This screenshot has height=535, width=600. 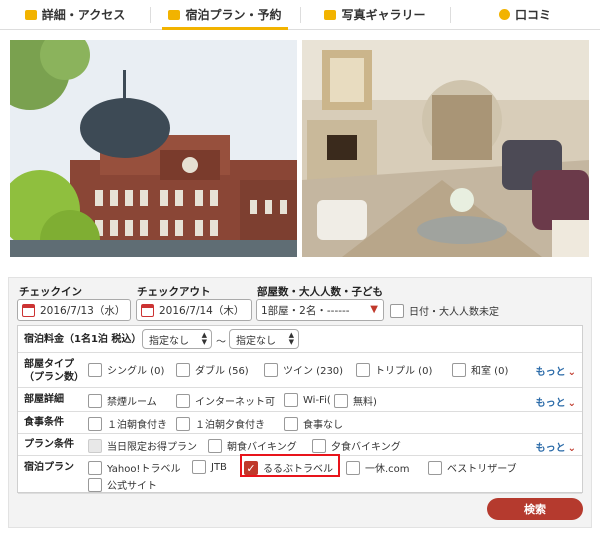 What do you see at coordinates (290, 465) in the screenshot?
I see `highlight-box` at bounding box center [290, 465].